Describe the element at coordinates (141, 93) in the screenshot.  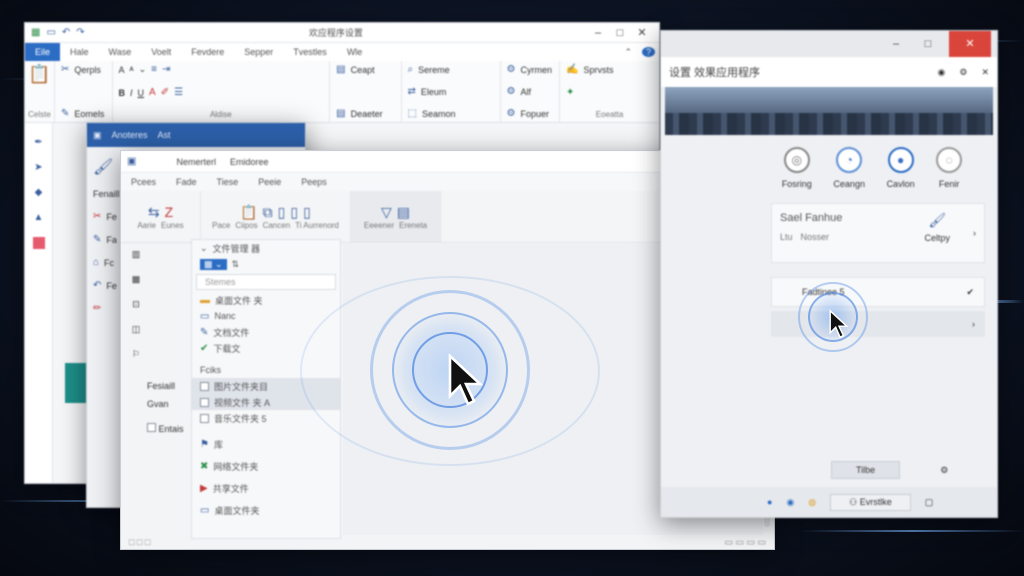
I see `underline-icon: U` at that location.